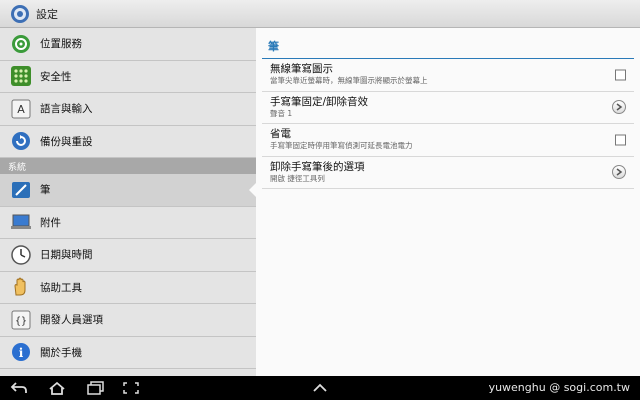  What do you see at coordinates (128, 288) in the screenshot?
I see `sidebar-item-accessibility: 協助工具` at bounding box center [128, 288].